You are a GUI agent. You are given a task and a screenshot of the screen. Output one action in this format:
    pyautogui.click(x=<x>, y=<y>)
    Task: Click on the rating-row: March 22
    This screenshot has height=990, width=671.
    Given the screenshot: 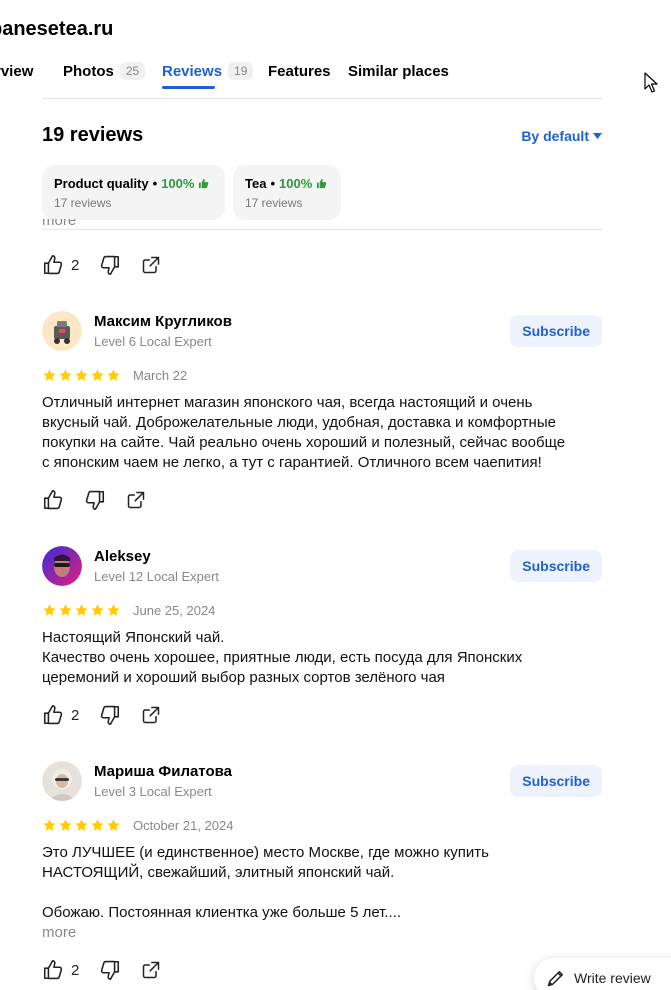 What is the action you would take?
    pyautogui.click(x=114, y=375)
    